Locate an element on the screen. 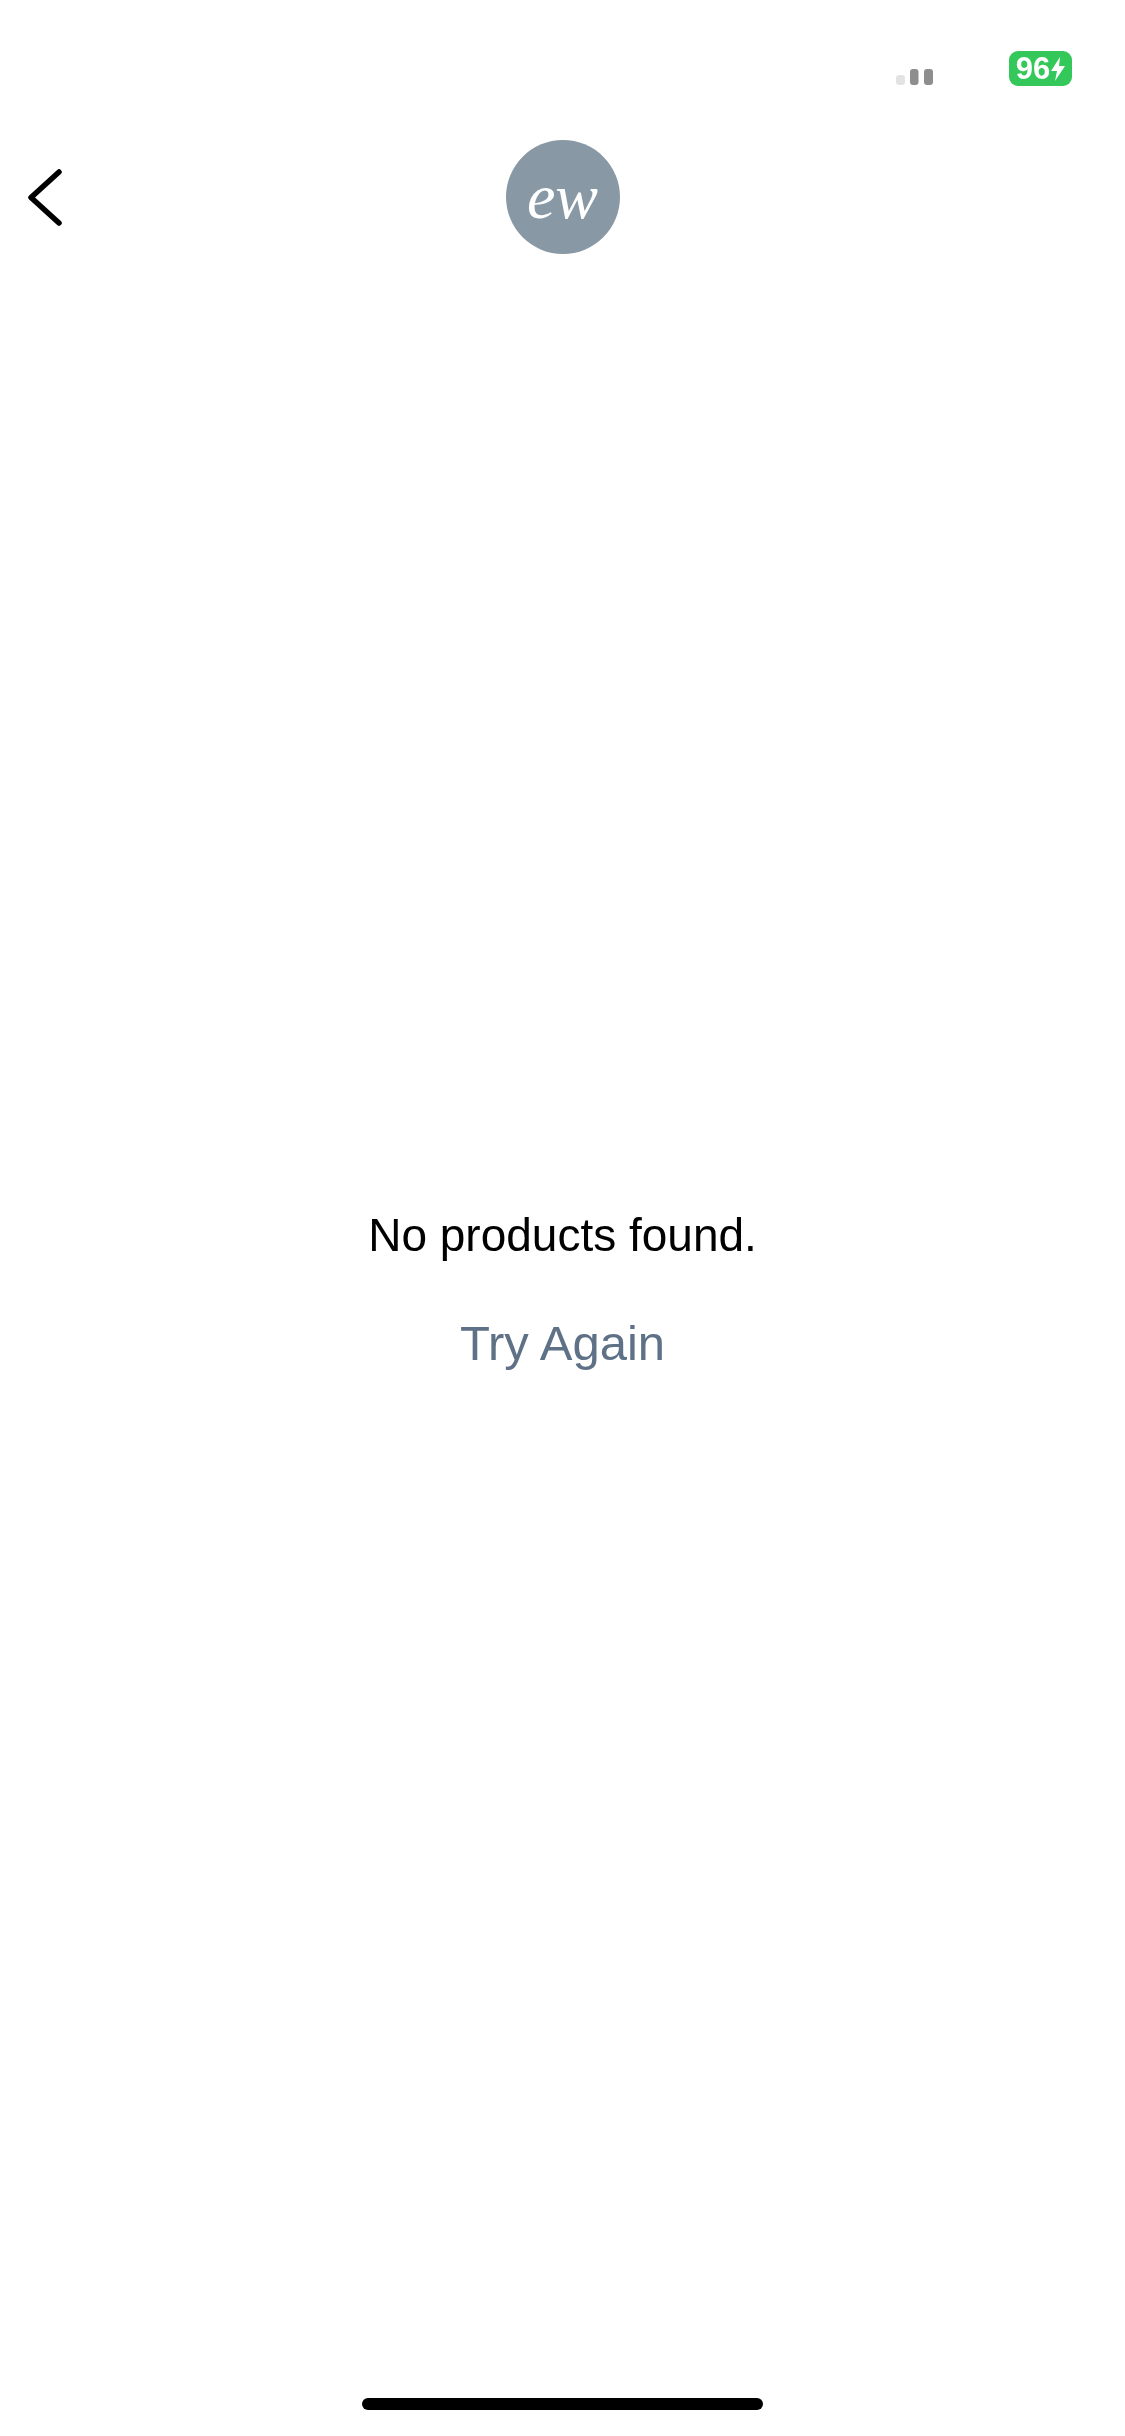  chevron-left-icon is located at coordinates (45, 197).